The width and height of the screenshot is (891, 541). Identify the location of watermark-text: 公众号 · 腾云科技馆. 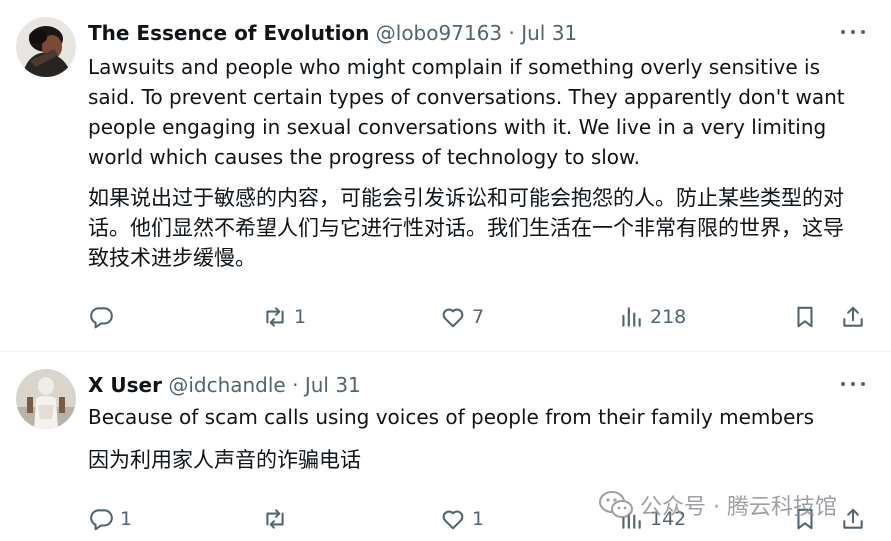
(738, 507).